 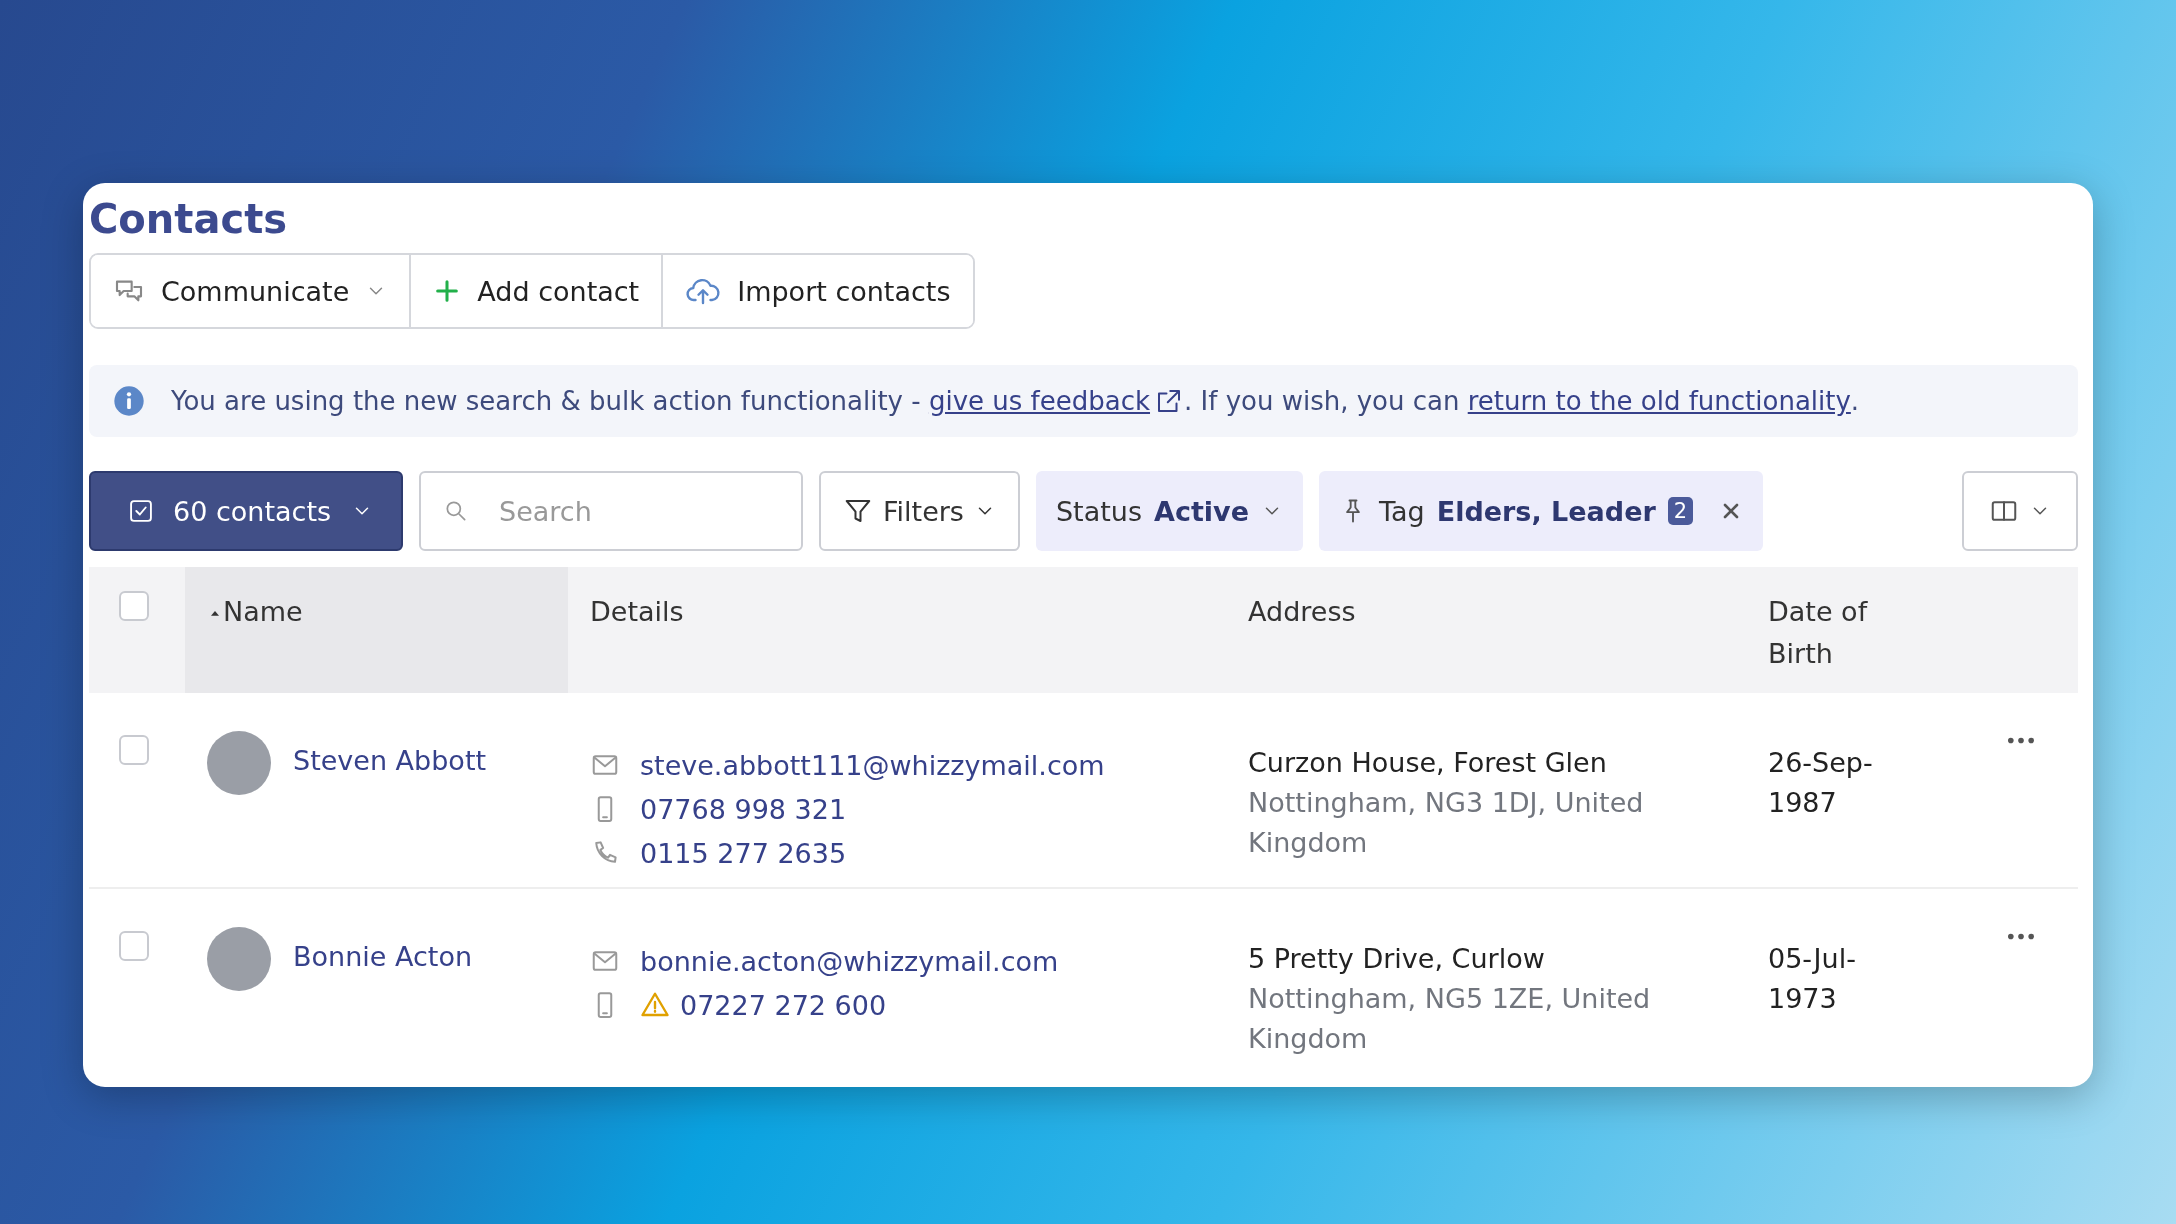 I want to click on address-line: Curzon House, Forest Glen, so click(x=1428, y=763).